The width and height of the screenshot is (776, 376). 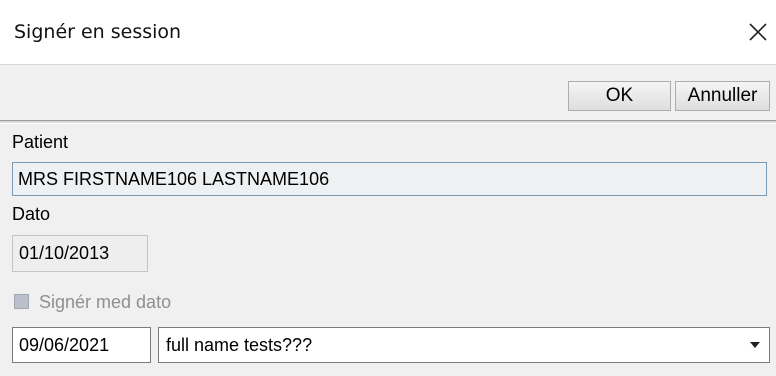 I want to click on close-icon, so click(x=758, y=32).